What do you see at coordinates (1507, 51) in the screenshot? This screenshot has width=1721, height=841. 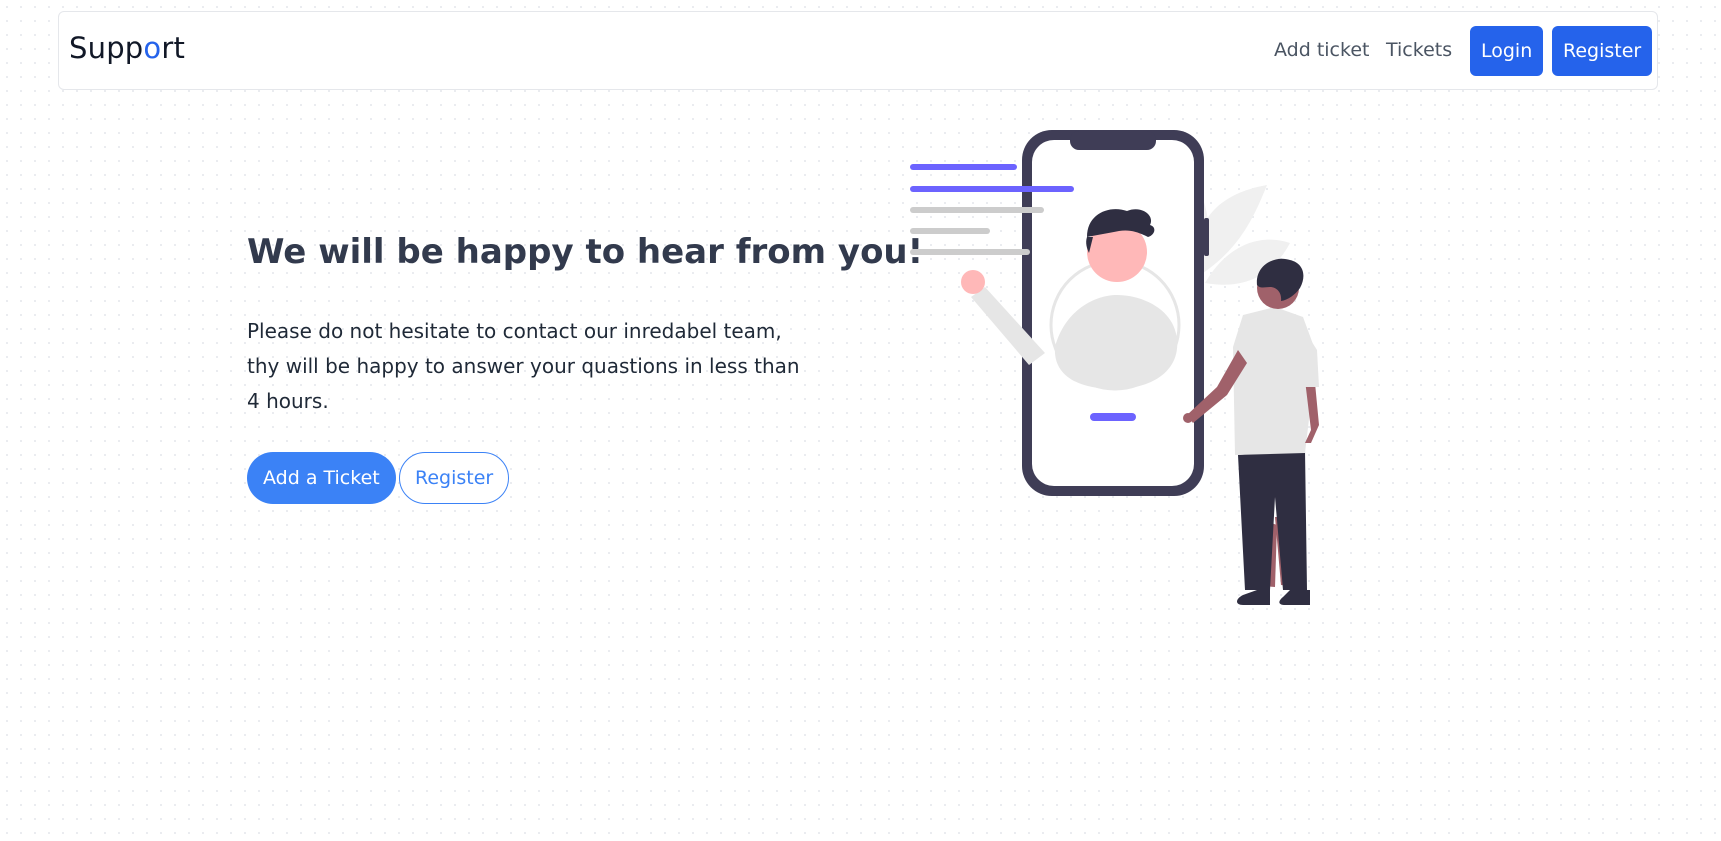 I see `login-button: Login` at bounding box center [1507, 51].